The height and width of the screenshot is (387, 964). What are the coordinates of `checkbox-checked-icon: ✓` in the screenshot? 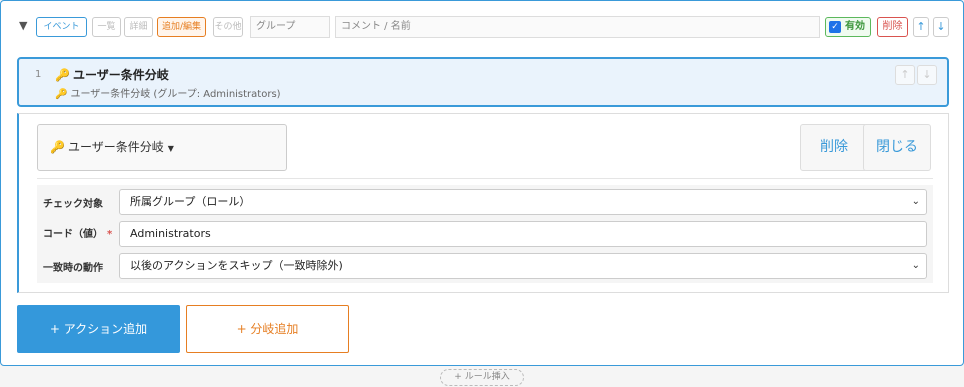 It's located at (835, 27).